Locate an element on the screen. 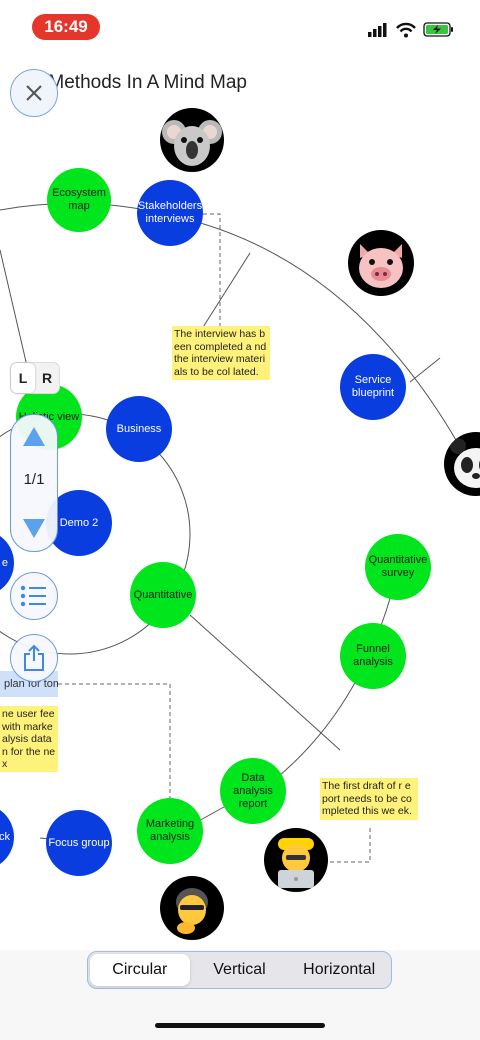 The width and height of the screenshot is (480, 1040). node-ecosystem-map: Ecosystem map is located at coordinates (79, 200).